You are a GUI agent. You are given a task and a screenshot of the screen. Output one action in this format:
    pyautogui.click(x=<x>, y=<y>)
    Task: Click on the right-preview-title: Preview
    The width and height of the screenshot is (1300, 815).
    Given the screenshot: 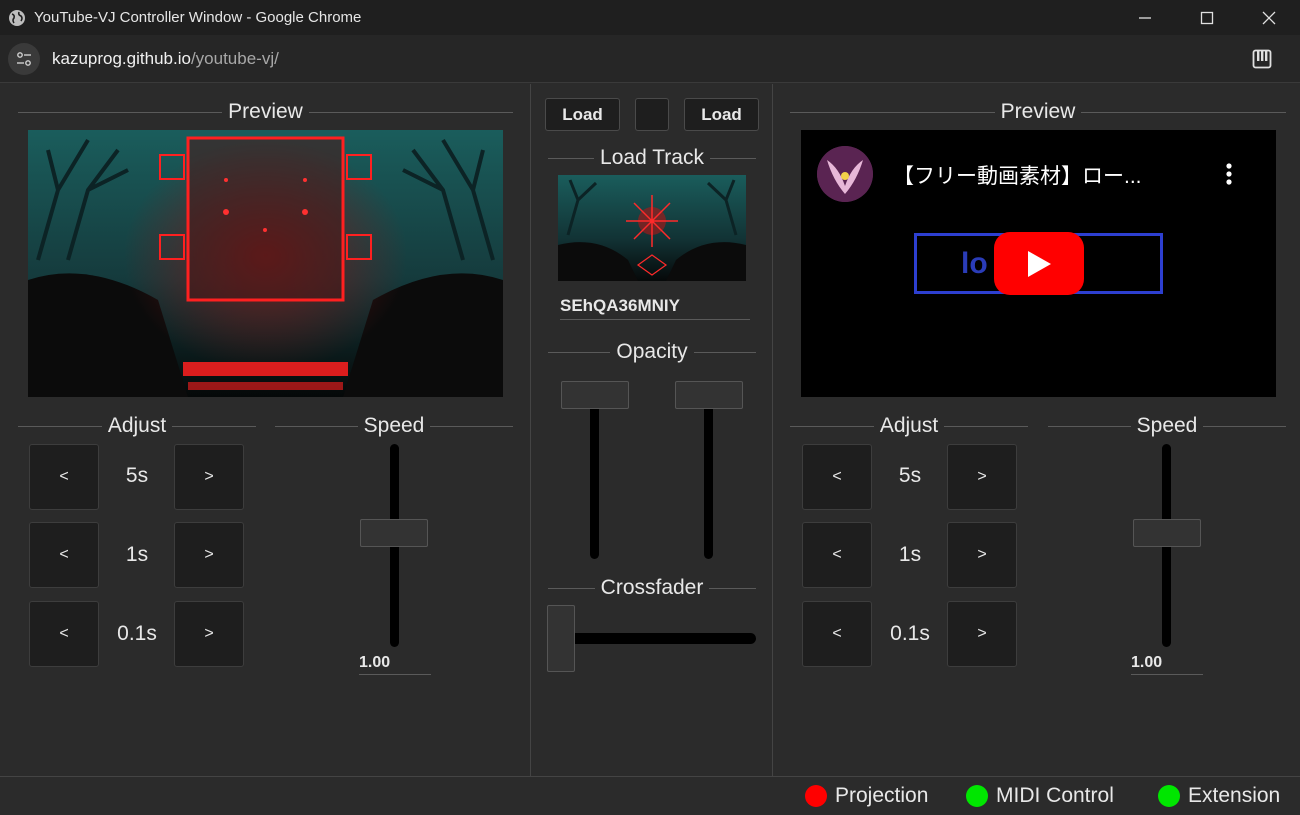 What is the action you would take?
    pyautogui.click(x=1038, y=112)
    